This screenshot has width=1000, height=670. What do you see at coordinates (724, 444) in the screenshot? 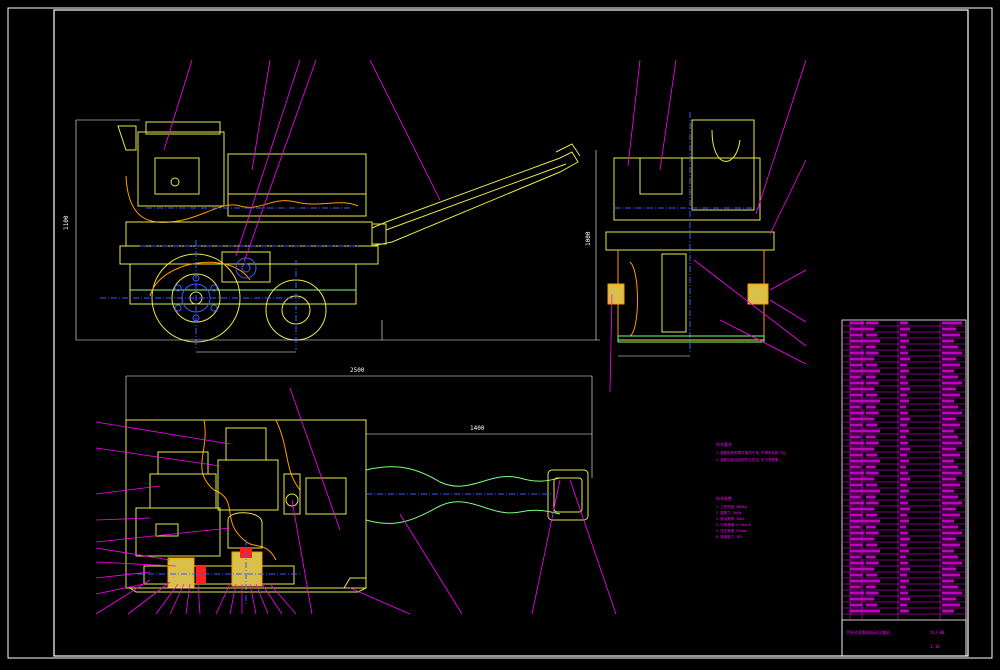
I see `notes-1-heading: 技术要求` at bounding box center [724, 444].